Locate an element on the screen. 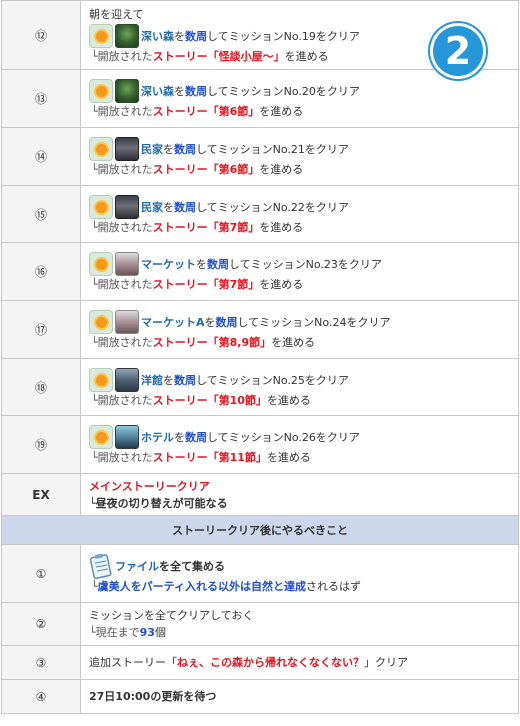 The image size is (520, 726). table-row: ② ミッションを全てクリアしておく └現在まで93個 is located at coordinates (260, 624).